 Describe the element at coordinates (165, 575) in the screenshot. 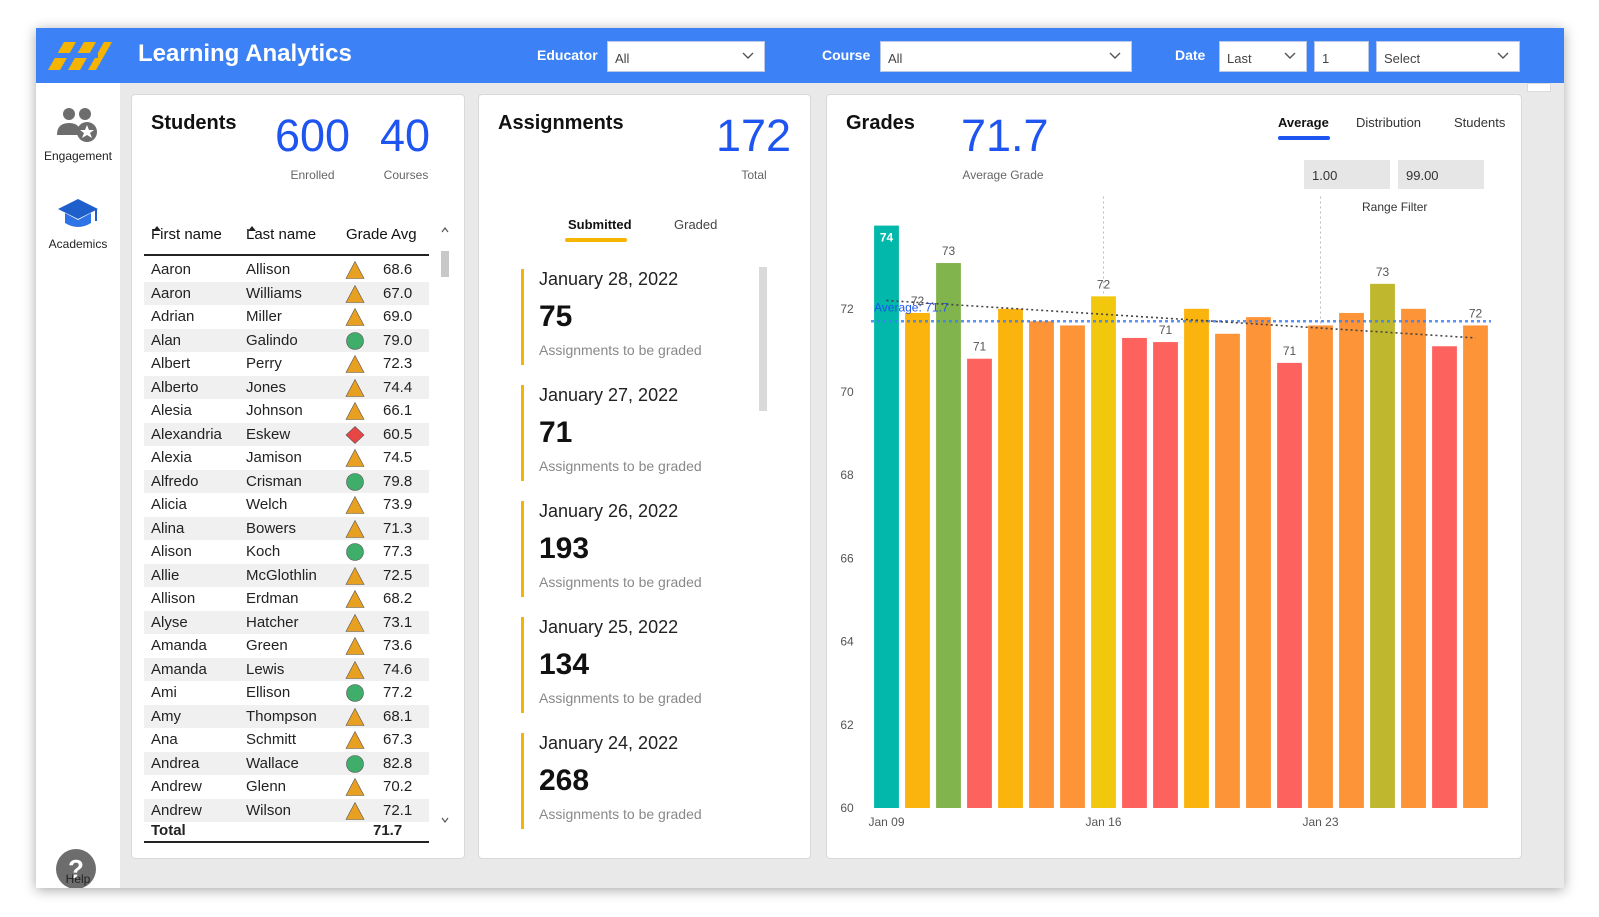

I see `first-name-cell: Allie` at that location.